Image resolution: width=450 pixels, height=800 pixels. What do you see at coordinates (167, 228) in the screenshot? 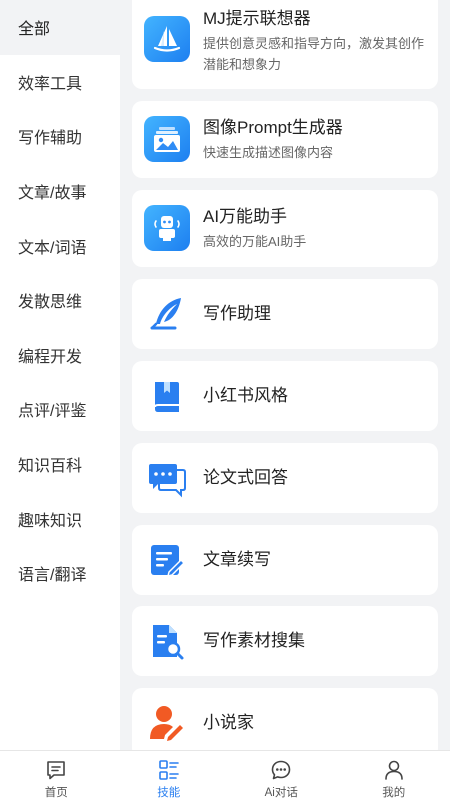
I see `robot-icon` at bounding box center [167, 228].